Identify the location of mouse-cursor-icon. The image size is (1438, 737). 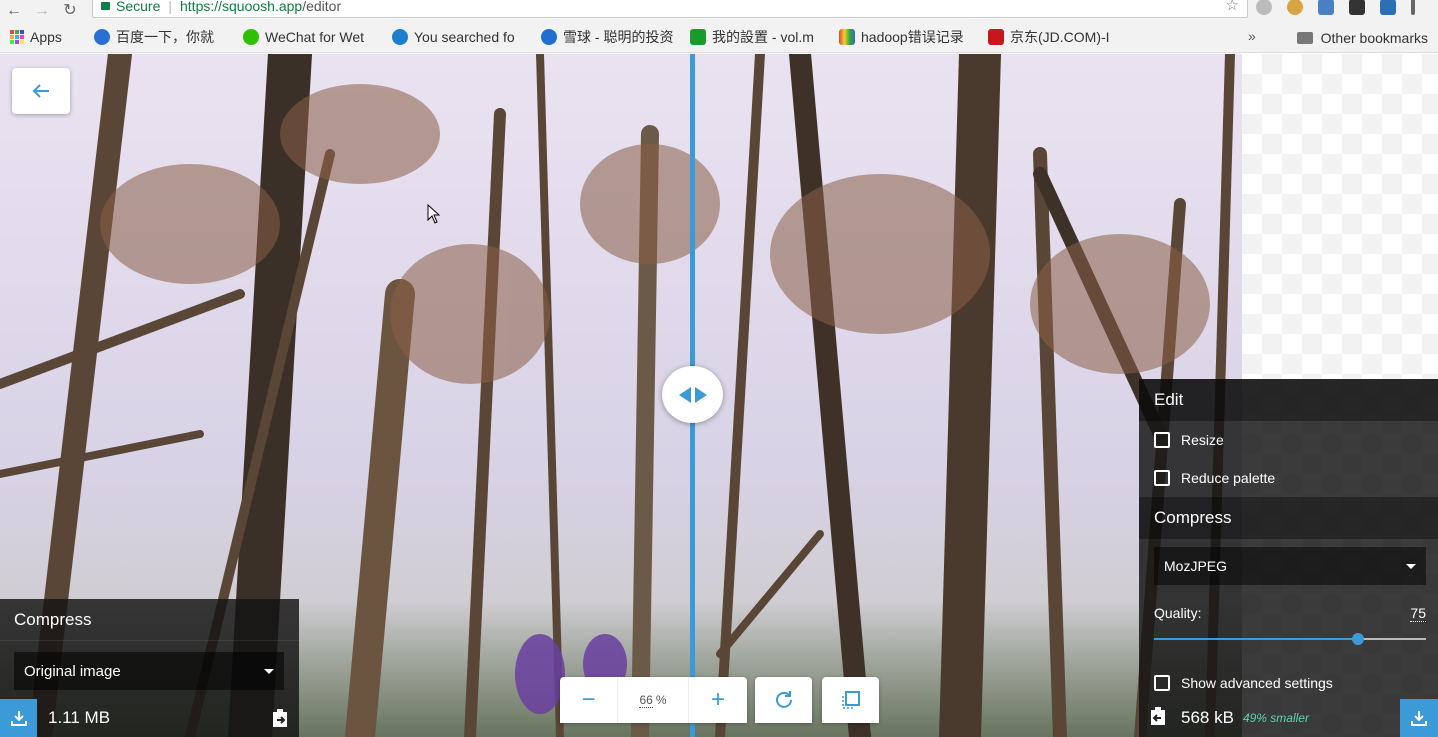
(434, 214).